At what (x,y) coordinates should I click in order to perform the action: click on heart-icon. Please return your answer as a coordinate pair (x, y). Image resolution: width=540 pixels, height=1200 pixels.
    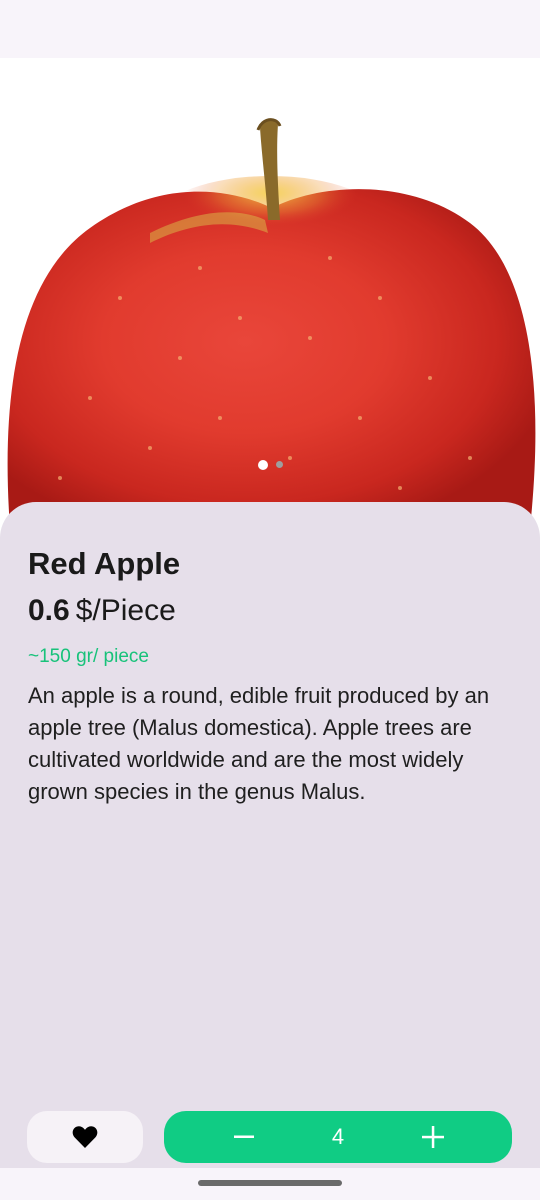
    Looking at the image, I should click on (85, 1137).